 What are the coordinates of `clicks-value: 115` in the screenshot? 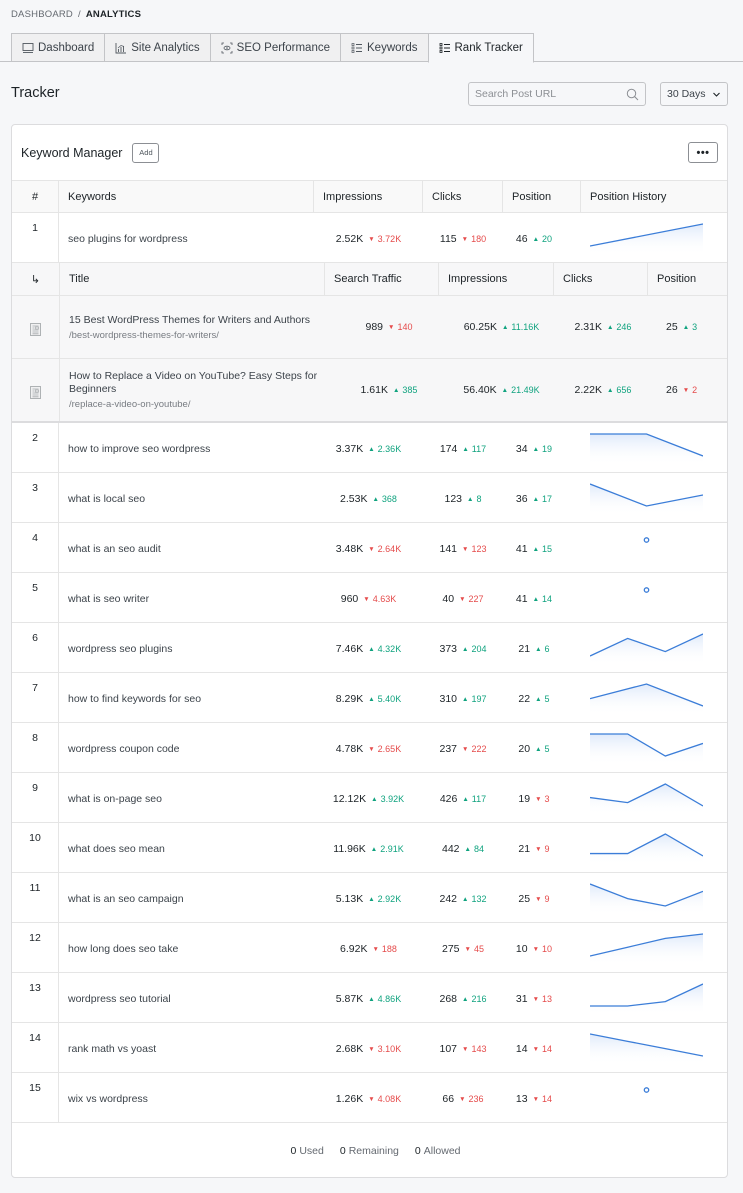 It's located at (448, 238).